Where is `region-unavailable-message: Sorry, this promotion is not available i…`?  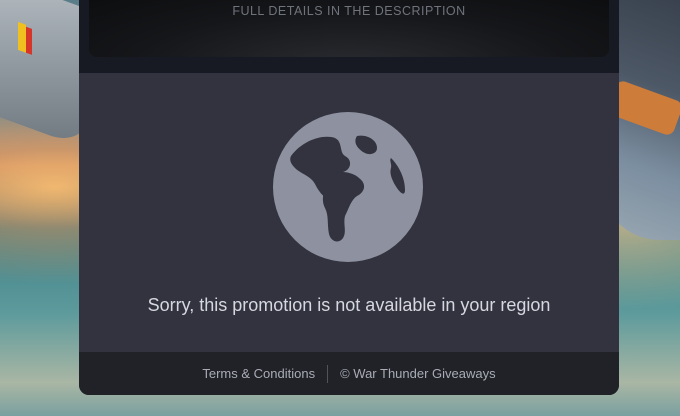 region-unavailable-message: Sorry, this promotion is not available i… is located at coordinates (349, 305).